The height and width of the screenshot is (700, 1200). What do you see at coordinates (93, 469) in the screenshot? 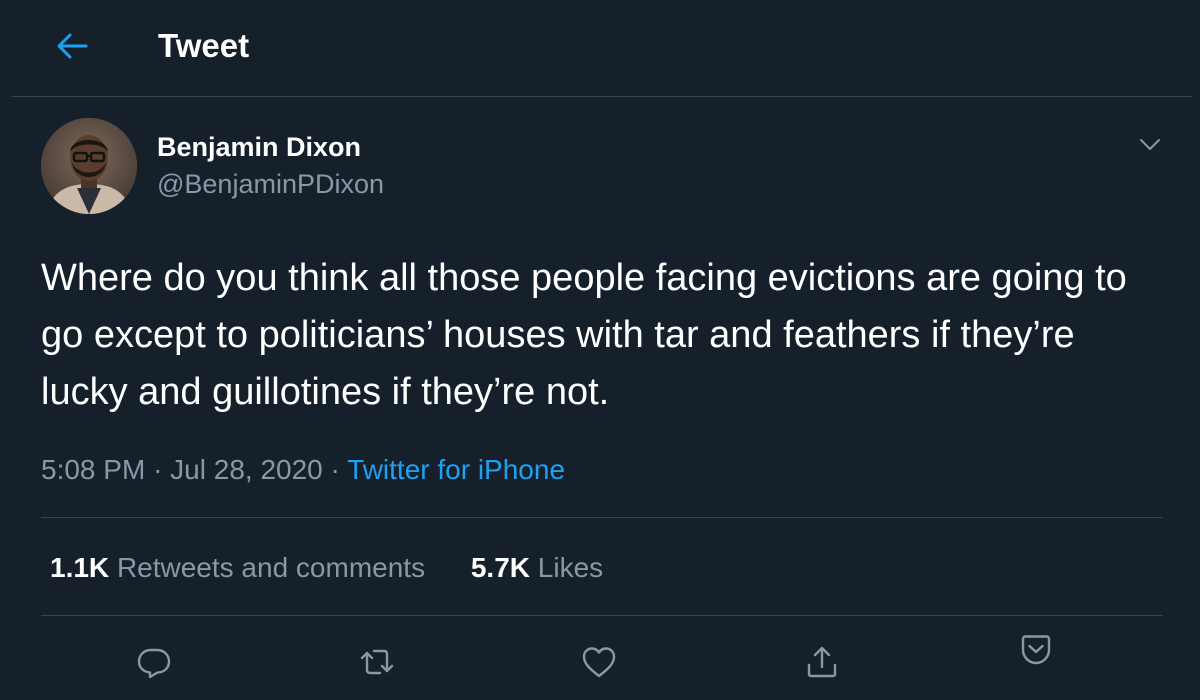
I see `tweet-time: 5:08 PM` at bounding box center [93, 469].